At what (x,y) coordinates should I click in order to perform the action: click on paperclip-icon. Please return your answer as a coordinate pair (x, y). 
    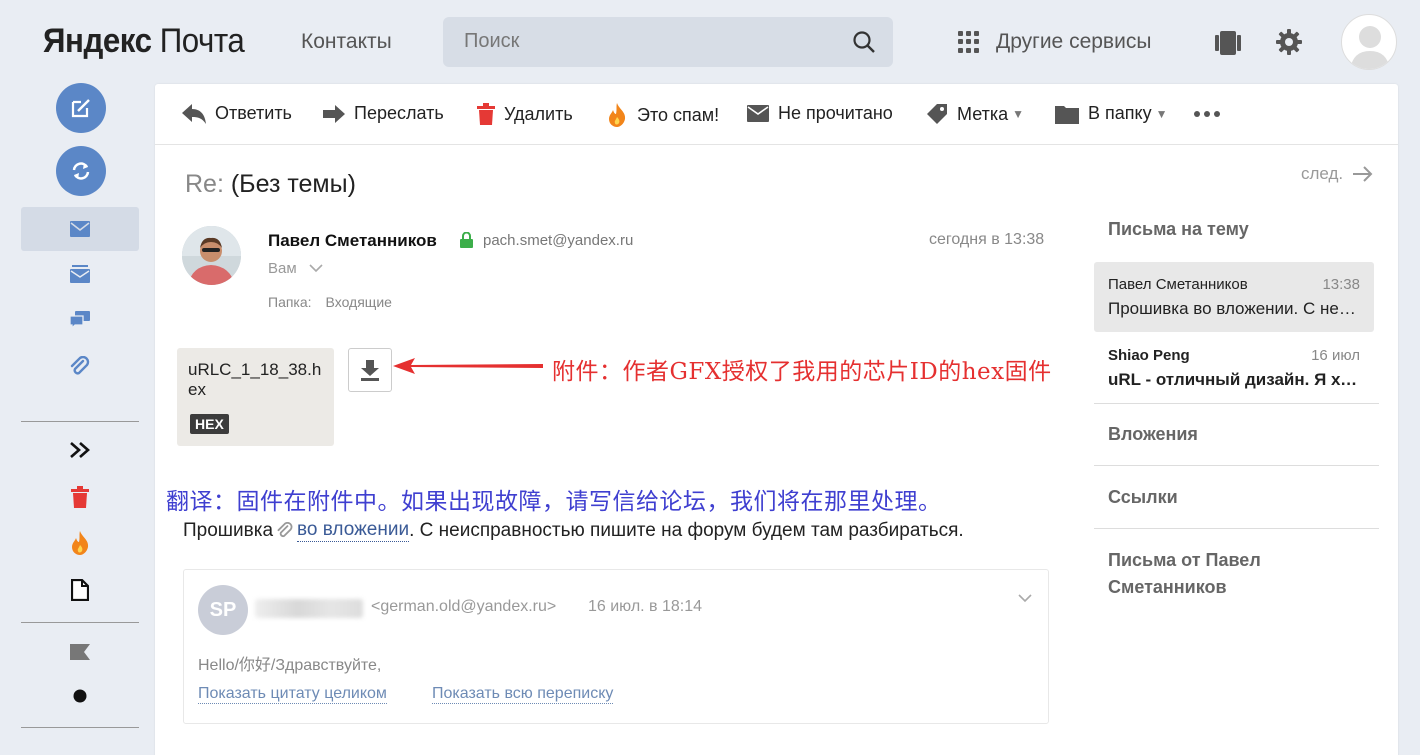
    Looking at the image, I should click on (80, 365).